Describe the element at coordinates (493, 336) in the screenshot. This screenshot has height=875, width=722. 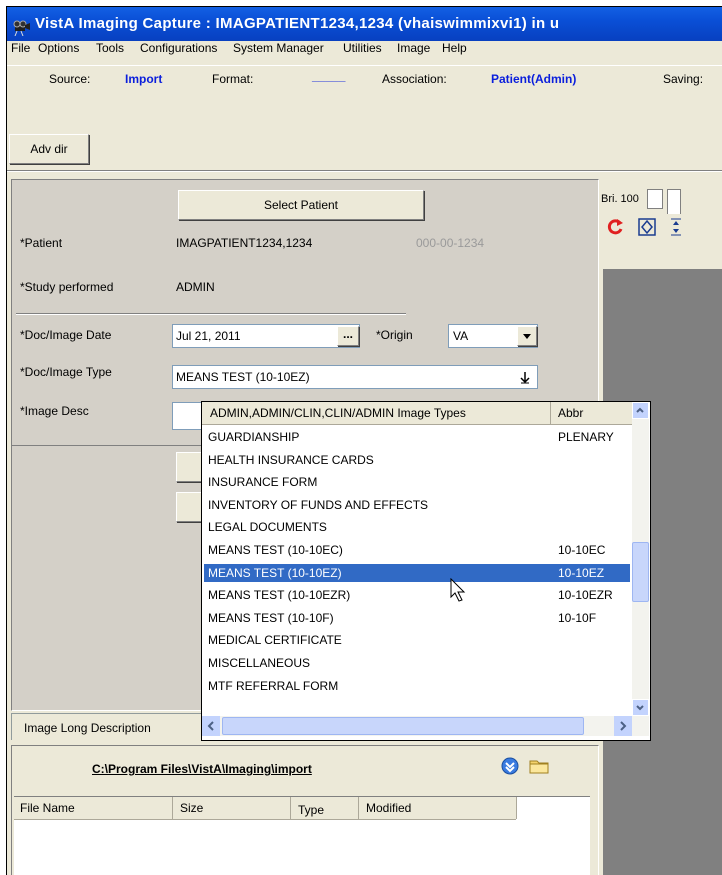
I see `origin-select: VA` at that location.